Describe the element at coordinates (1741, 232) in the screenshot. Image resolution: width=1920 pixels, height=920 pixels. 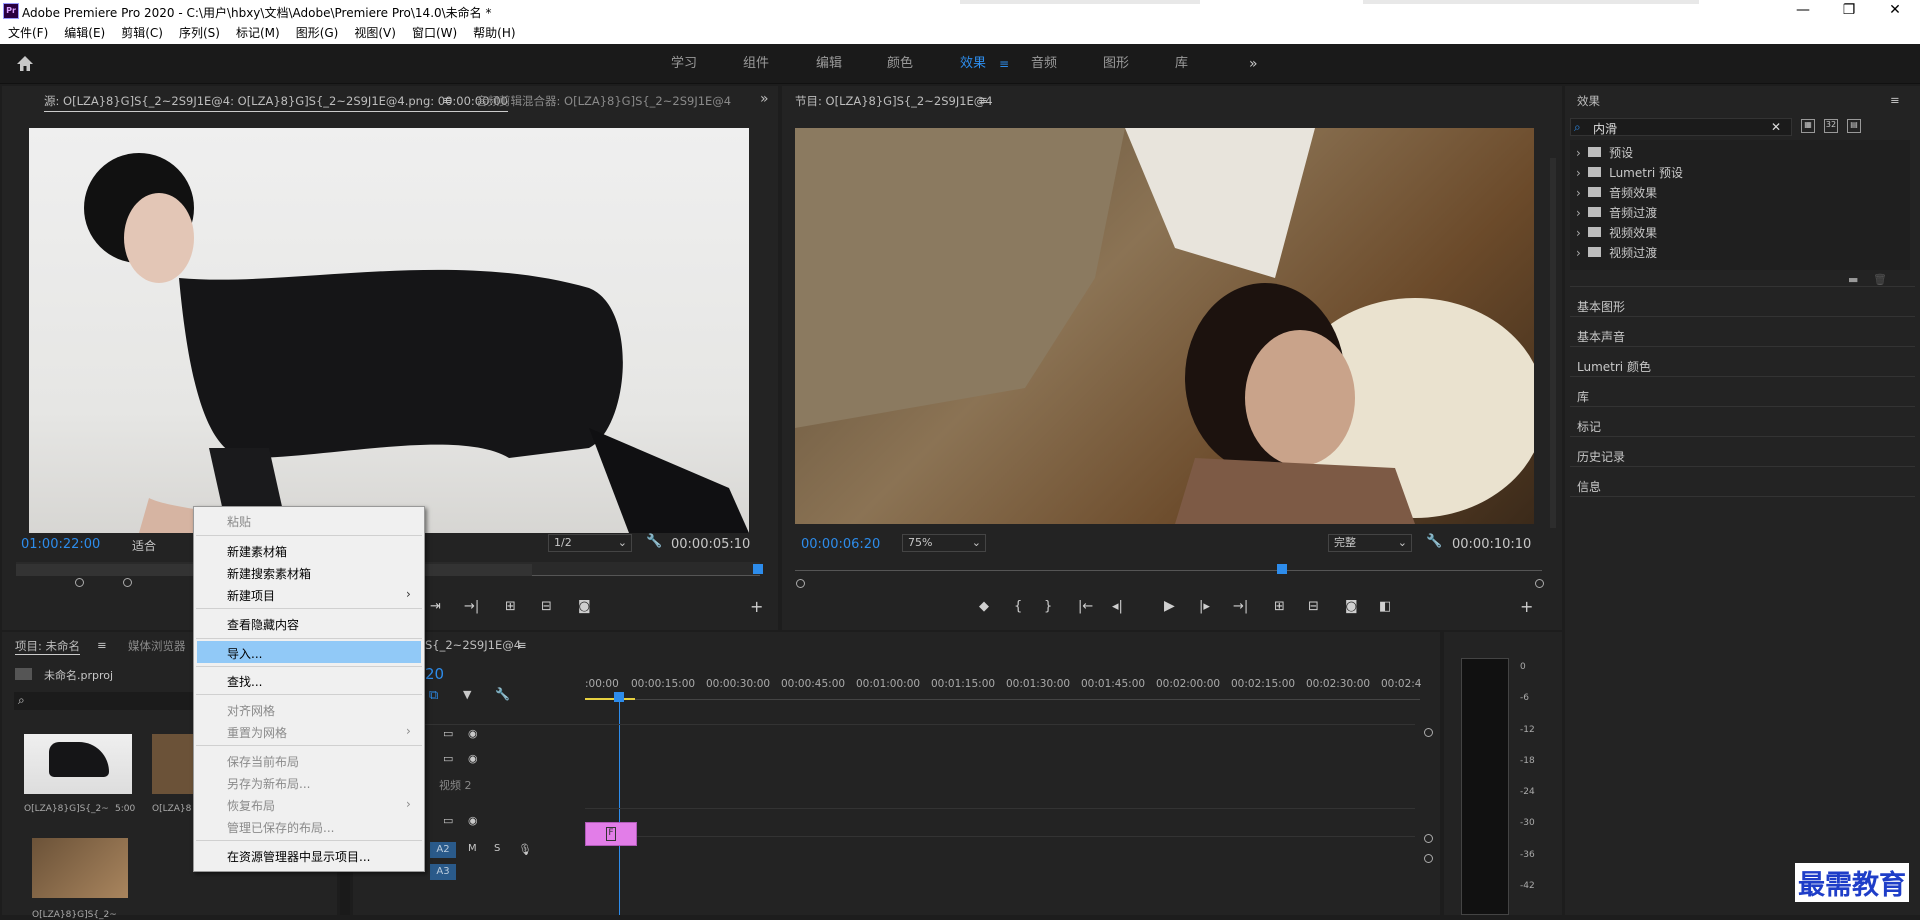
I see `effects-tree-item: › 视频效果` at that location.